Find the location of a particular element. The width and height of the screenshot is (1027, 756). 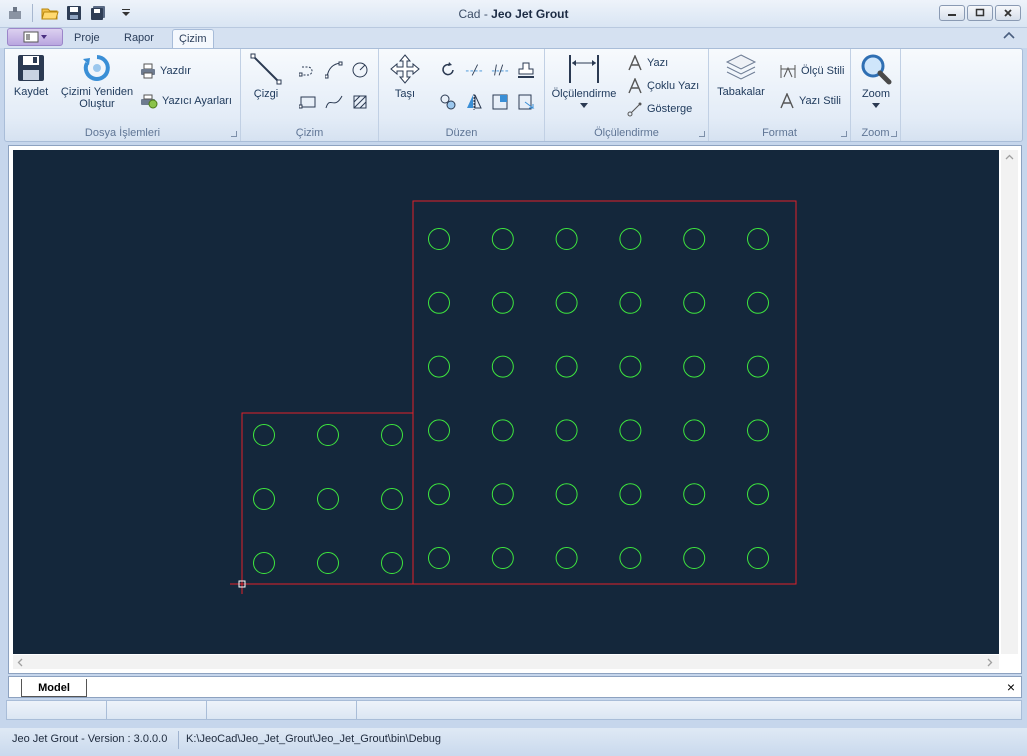

hatch-icon is located at coordinates (360, 102).